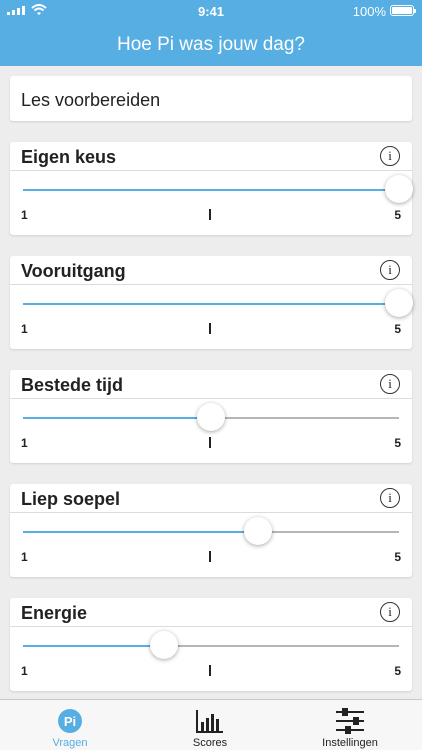 This screenshot has width=422, height=750. I want to click on battery-icon, so click(403, 10).